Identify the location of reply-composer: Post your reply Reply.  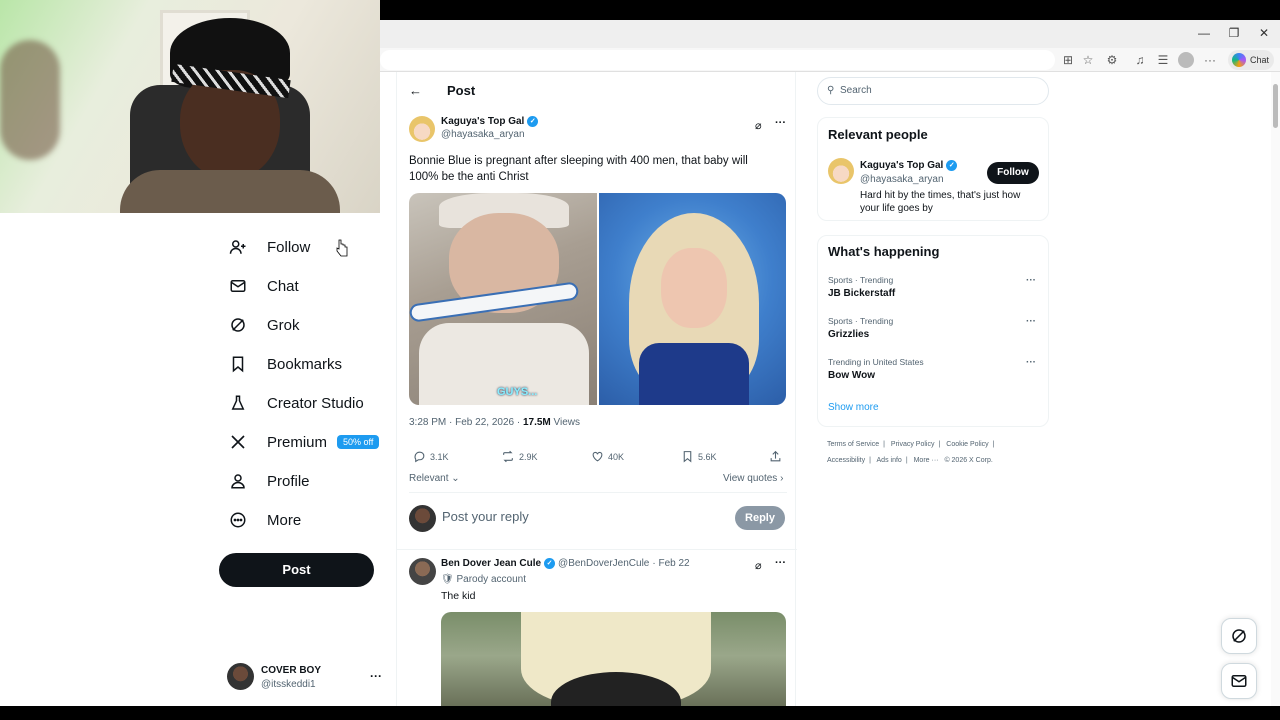
(598, 518).